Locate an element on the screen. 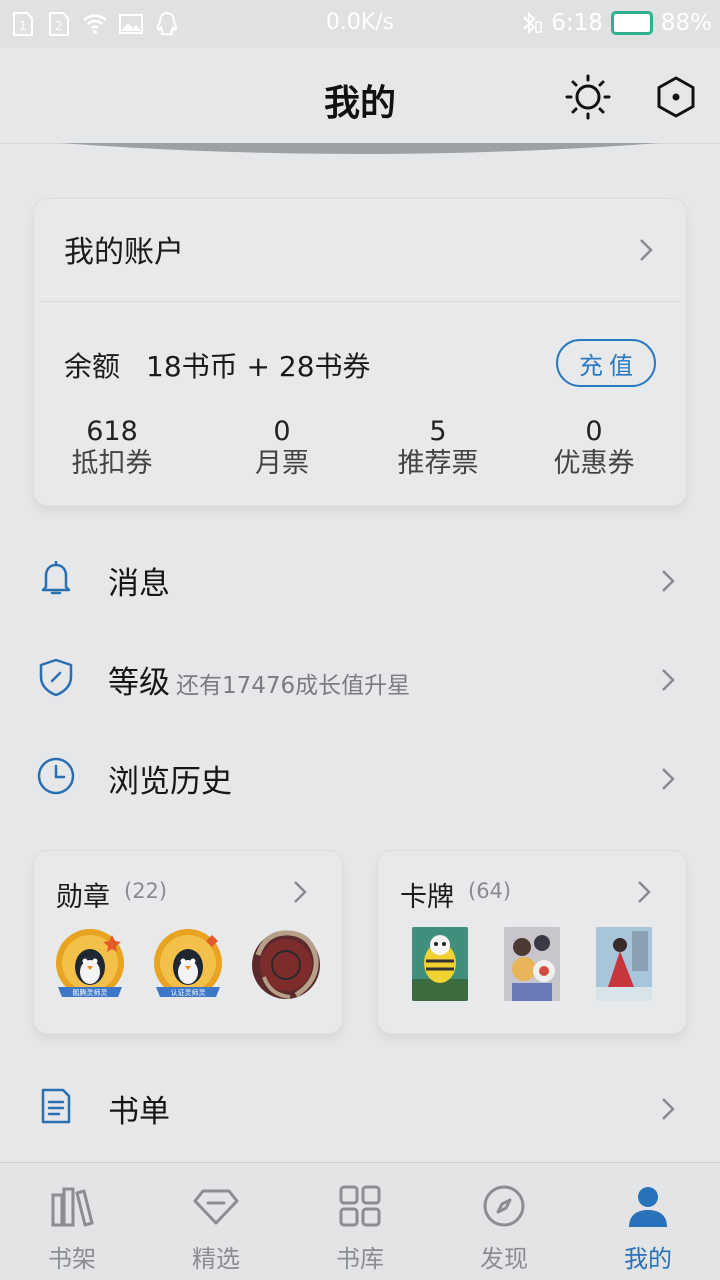 The width and height of the screenshot is (720, 1280). diamond-icon is located at coordinates (216, 1206).